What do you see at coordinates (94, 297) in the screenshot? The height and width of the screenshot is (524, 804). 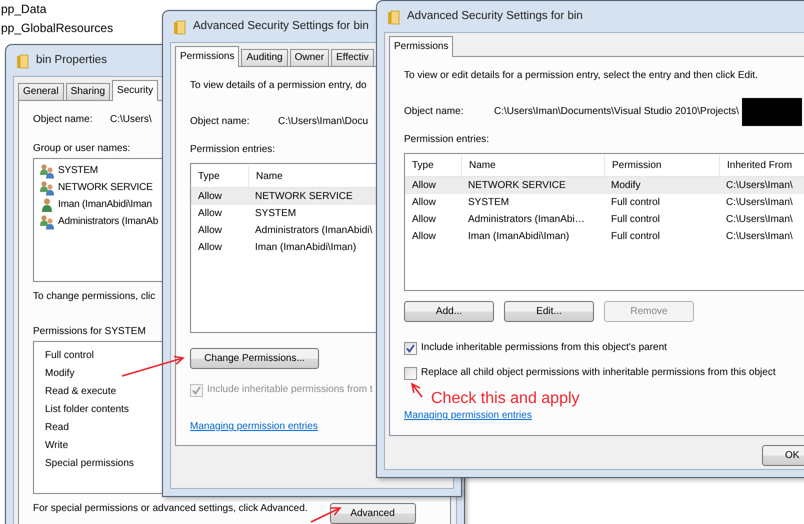 I see `hint-text: To change permissions, clic` at bounding box center [94, 297].